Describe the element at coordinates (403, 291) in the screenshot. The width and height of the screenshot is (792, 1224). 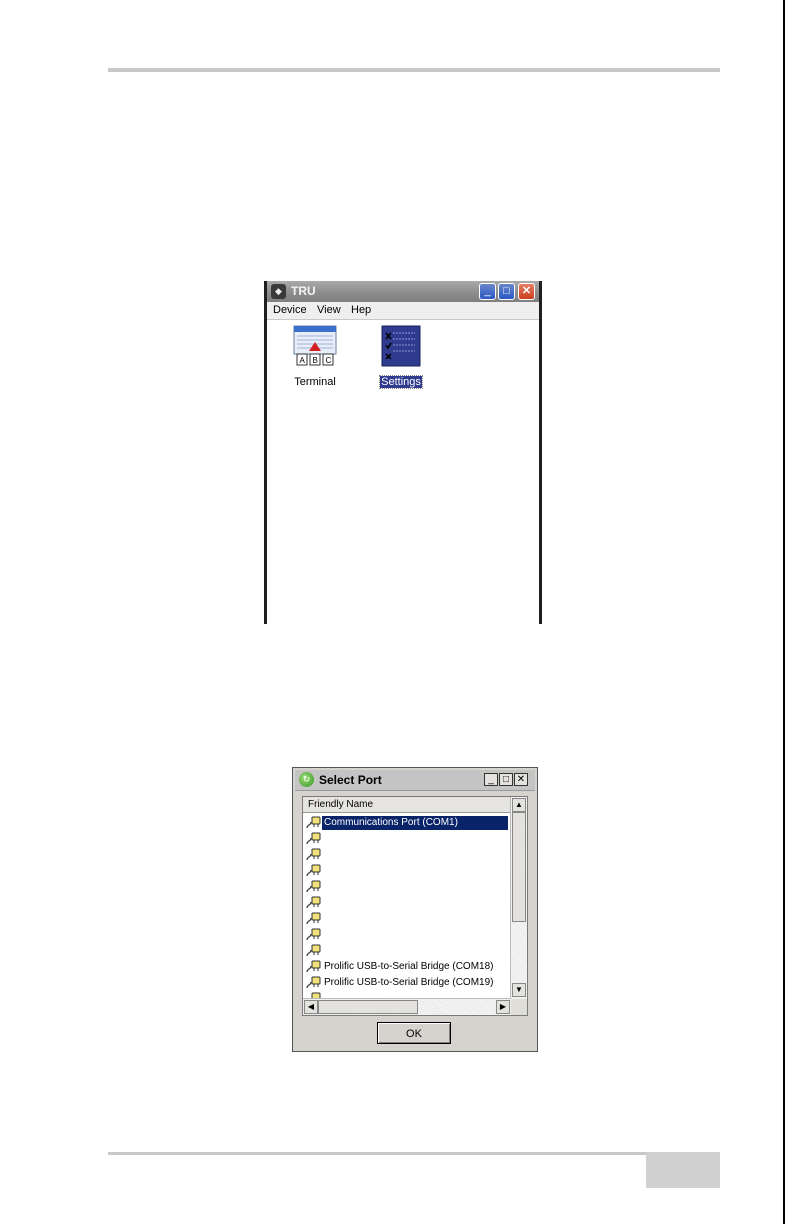
I see `tru-titlebar: ◆ TRU _ □ ✕` at that location.